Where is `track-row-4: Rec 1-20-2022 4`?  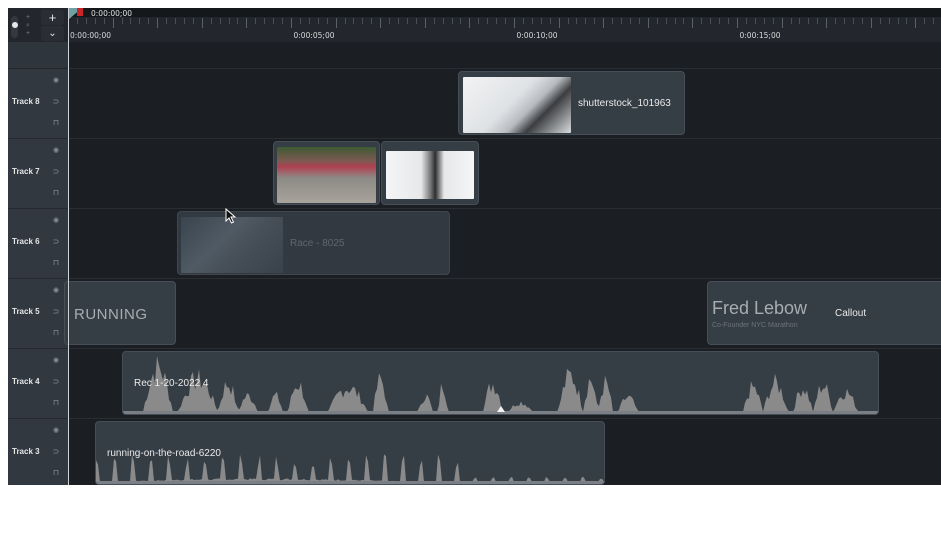 track-row-4: Rec 1-20-2022 4 is located at coordinates (504, 384).